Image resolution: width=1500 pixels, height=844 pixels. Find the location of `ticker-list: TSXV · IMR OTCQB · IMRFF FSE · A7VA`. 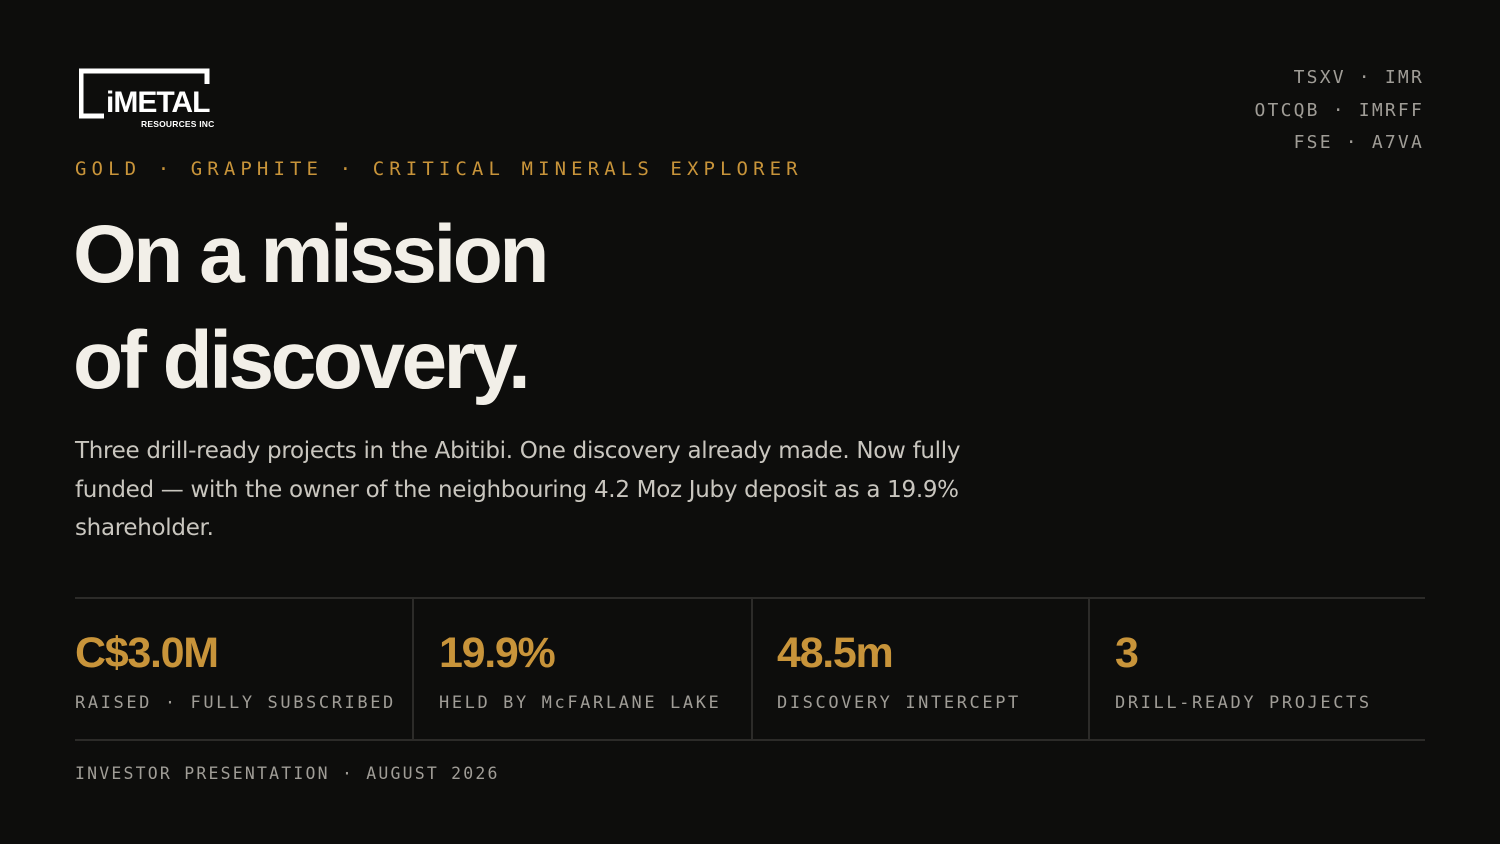

ticker-list: TSXV · IMR OTCQB · IMRFF FSE · A7VA is located at coordinates (1339, 111).